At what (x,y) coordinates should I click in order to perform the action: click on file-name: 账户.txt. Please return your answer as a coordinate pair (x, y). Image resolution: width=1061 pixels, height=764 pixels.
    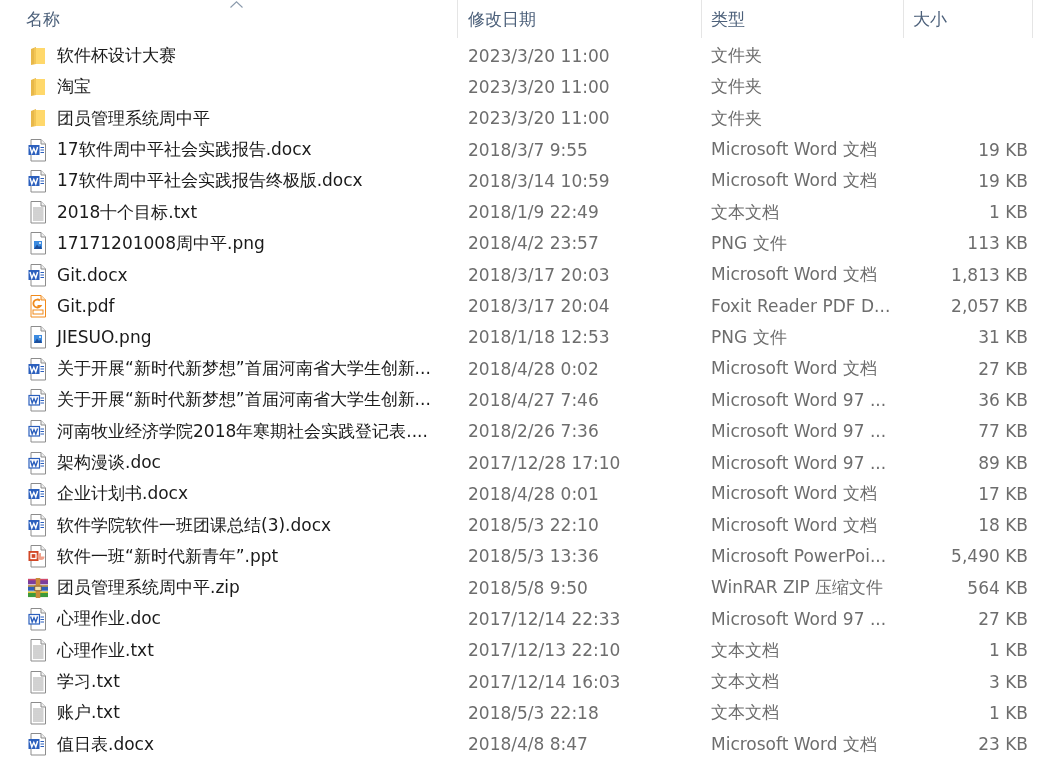
    Looking at the image, I should click on (88, 713).